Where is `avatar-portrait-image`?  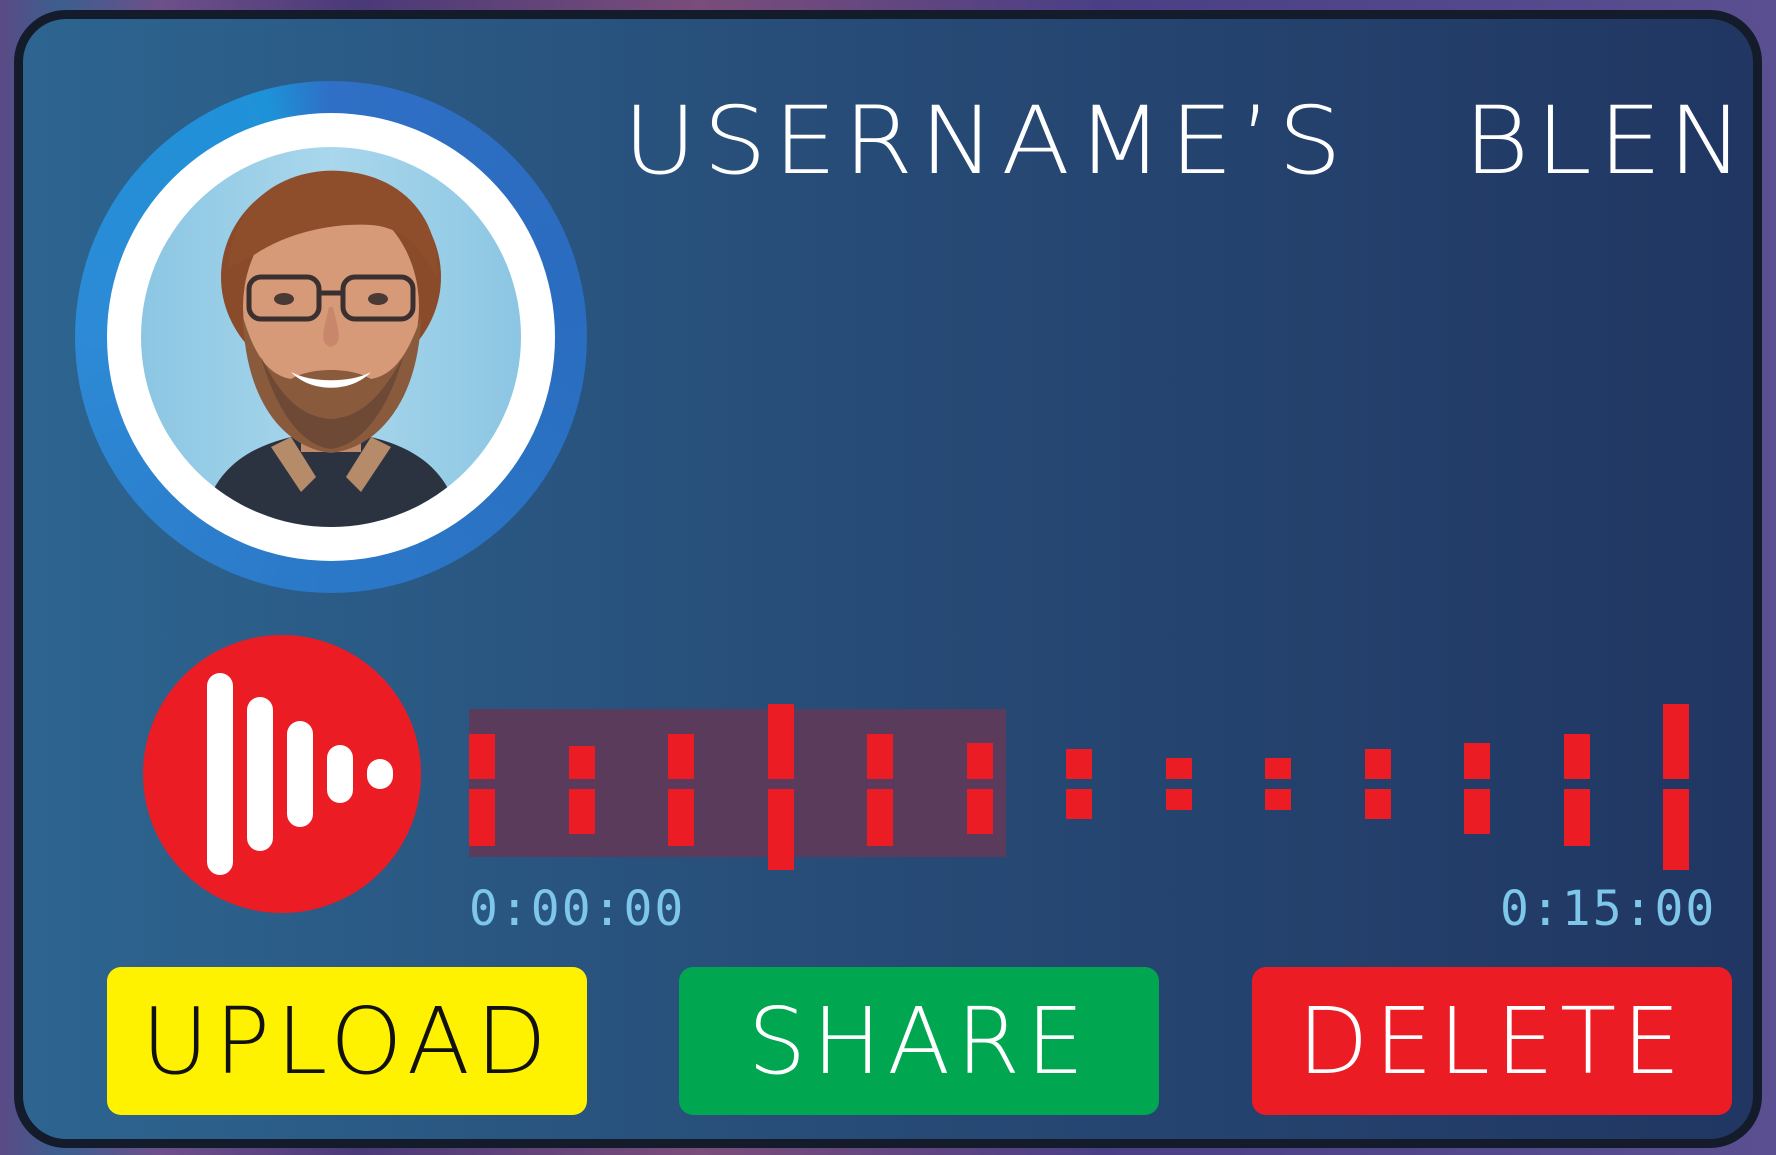
avatar-portrait-image is located at coordinates (331, 348).